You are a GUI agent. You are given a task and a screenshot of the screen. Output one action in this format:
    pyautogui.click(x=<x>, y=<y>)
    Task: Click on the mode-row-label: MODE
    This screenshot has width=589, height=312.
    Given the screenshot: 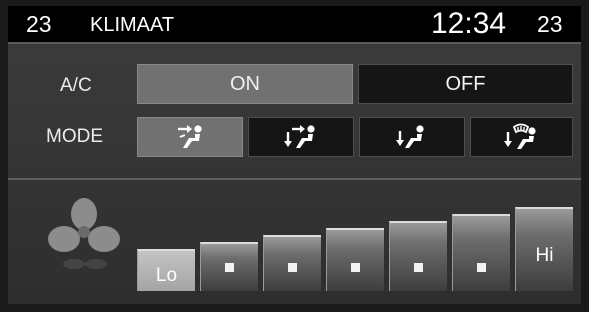 What is the action you would take?
    pyautogui.click(x=74, y=136)
    